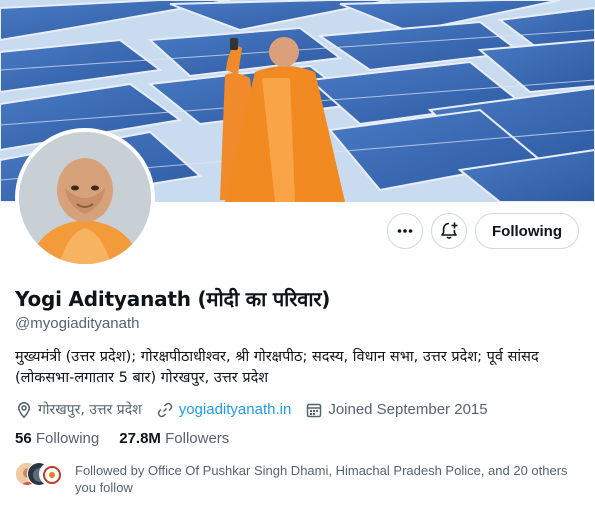 This screenshot has height=522, width=595. Describe the element at coordinates (300, 438) in the screenshot. I see `follow-counts: 56 Following 27.8M Followers` at that location.